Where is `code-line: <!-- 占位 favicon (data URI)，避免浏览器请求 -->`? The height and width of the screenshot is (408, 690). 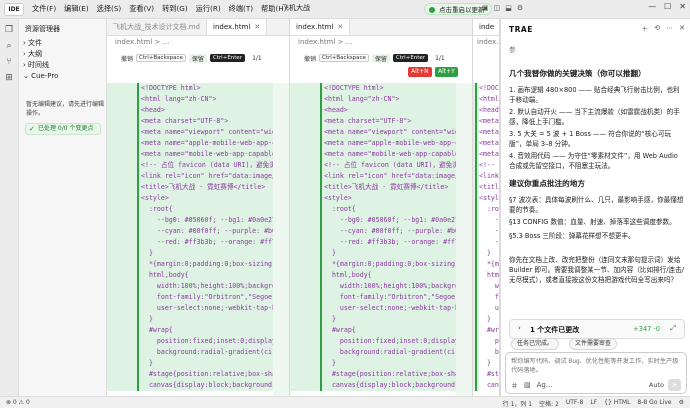 code-line: <!-- 占位 favicon (data URI)，避免浏览器请求 --> is located at coordinates (486, 165).